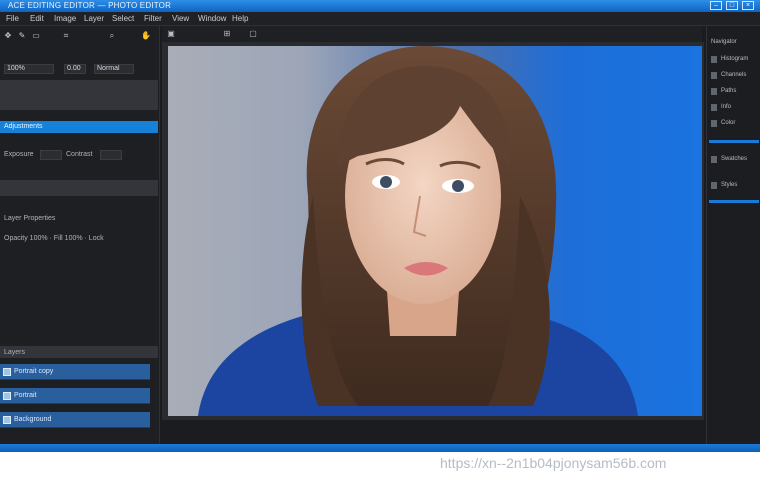  I want to click on watermark-url: https://xn--2n1b04pjonysam56b.com, so click(553, 463).